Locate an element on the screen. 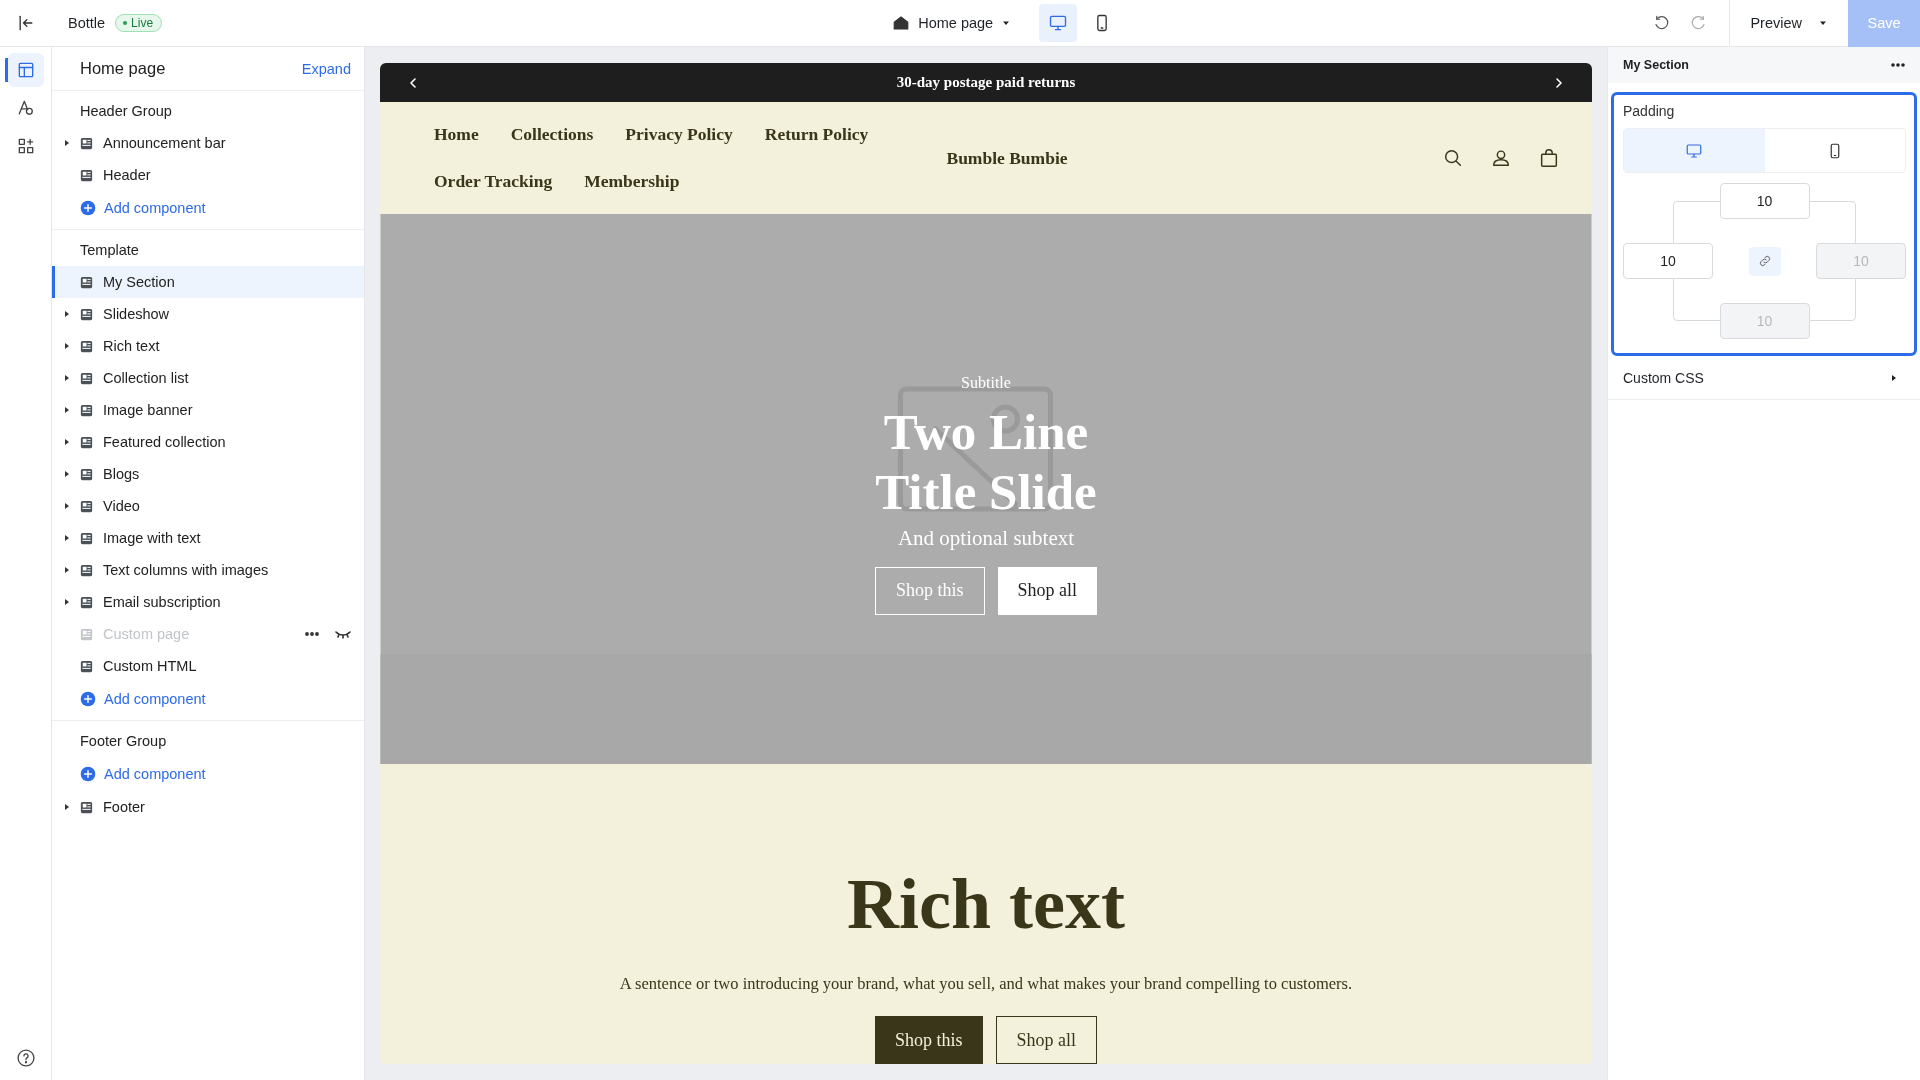 The image size is (1920, 1080). search-icon is located at coordinates (1453, 158).